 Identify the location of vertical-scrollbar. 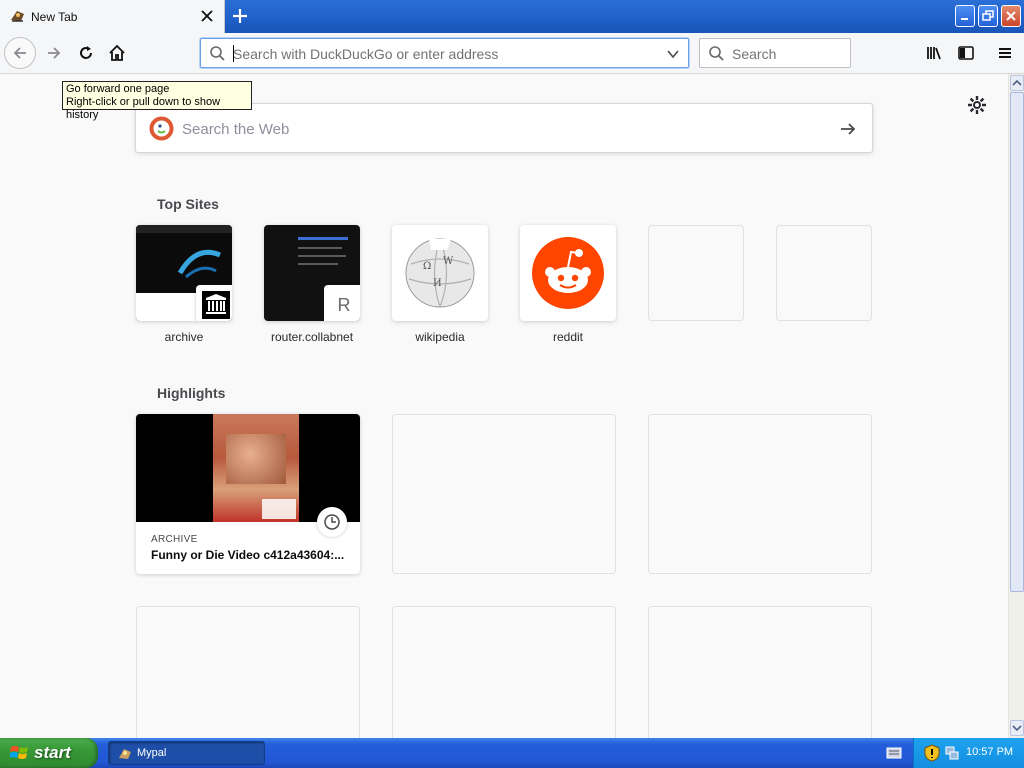
(1016, 406).